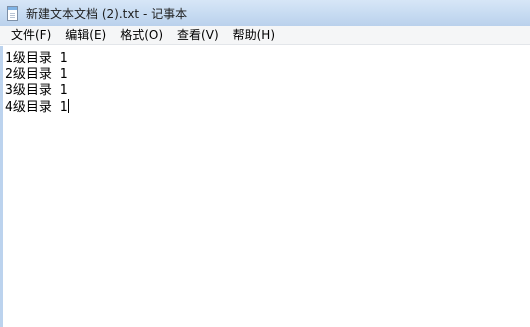 This screenshot has height=327, width=530. I want to click on text-line: 1级目录 1, so click(37, 59).